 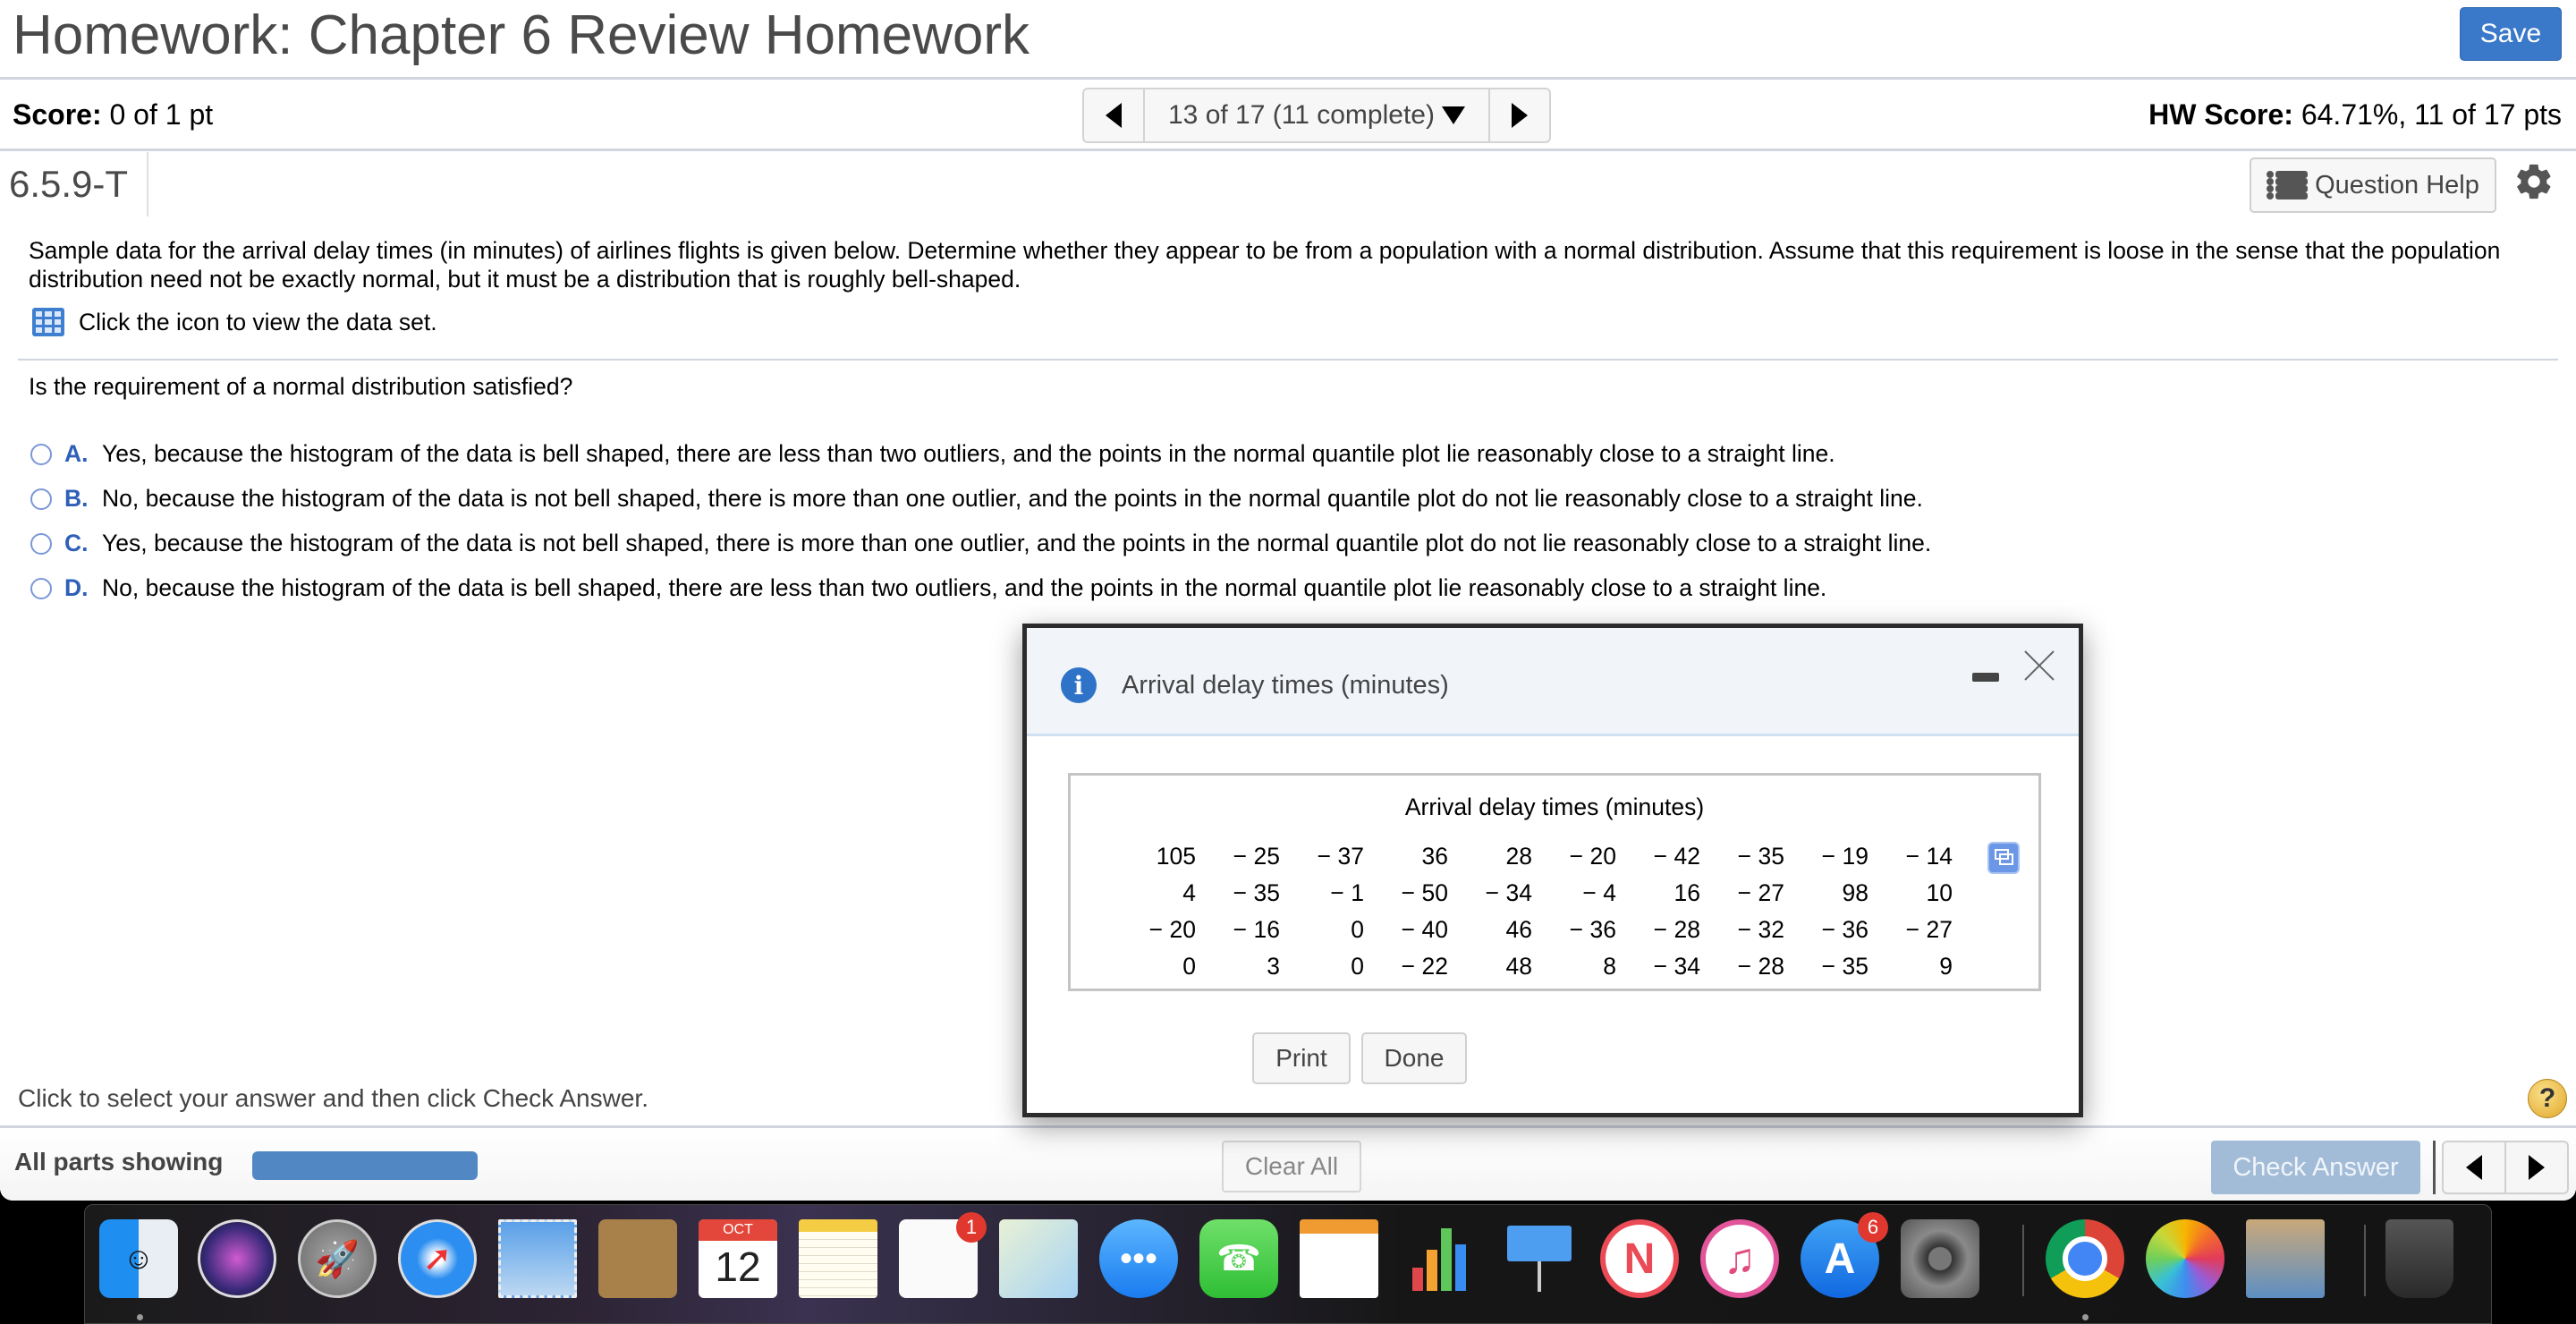 What do you see at coordinates (157, 114) in the screenshot?
I see `score-value: 0 of 1 pt` at bounding box center [157, 114].